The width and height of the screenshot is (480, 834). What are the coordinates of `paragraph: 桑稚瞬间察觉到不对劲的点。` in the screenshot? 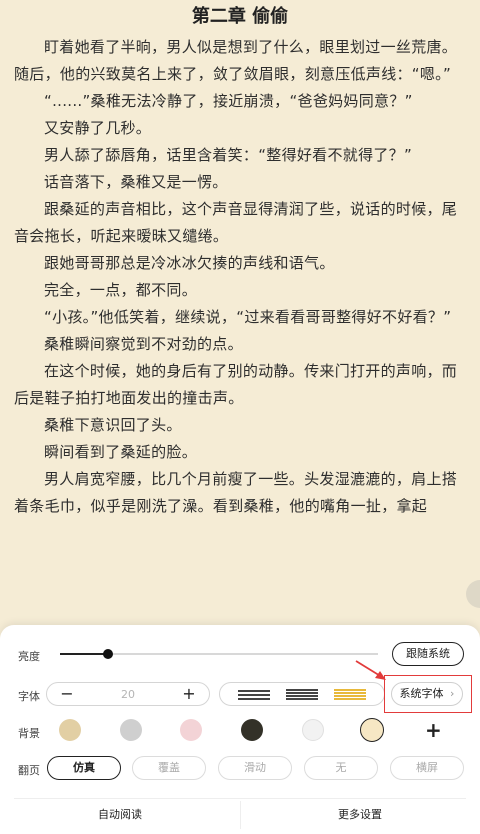 It's located at (143, 344).